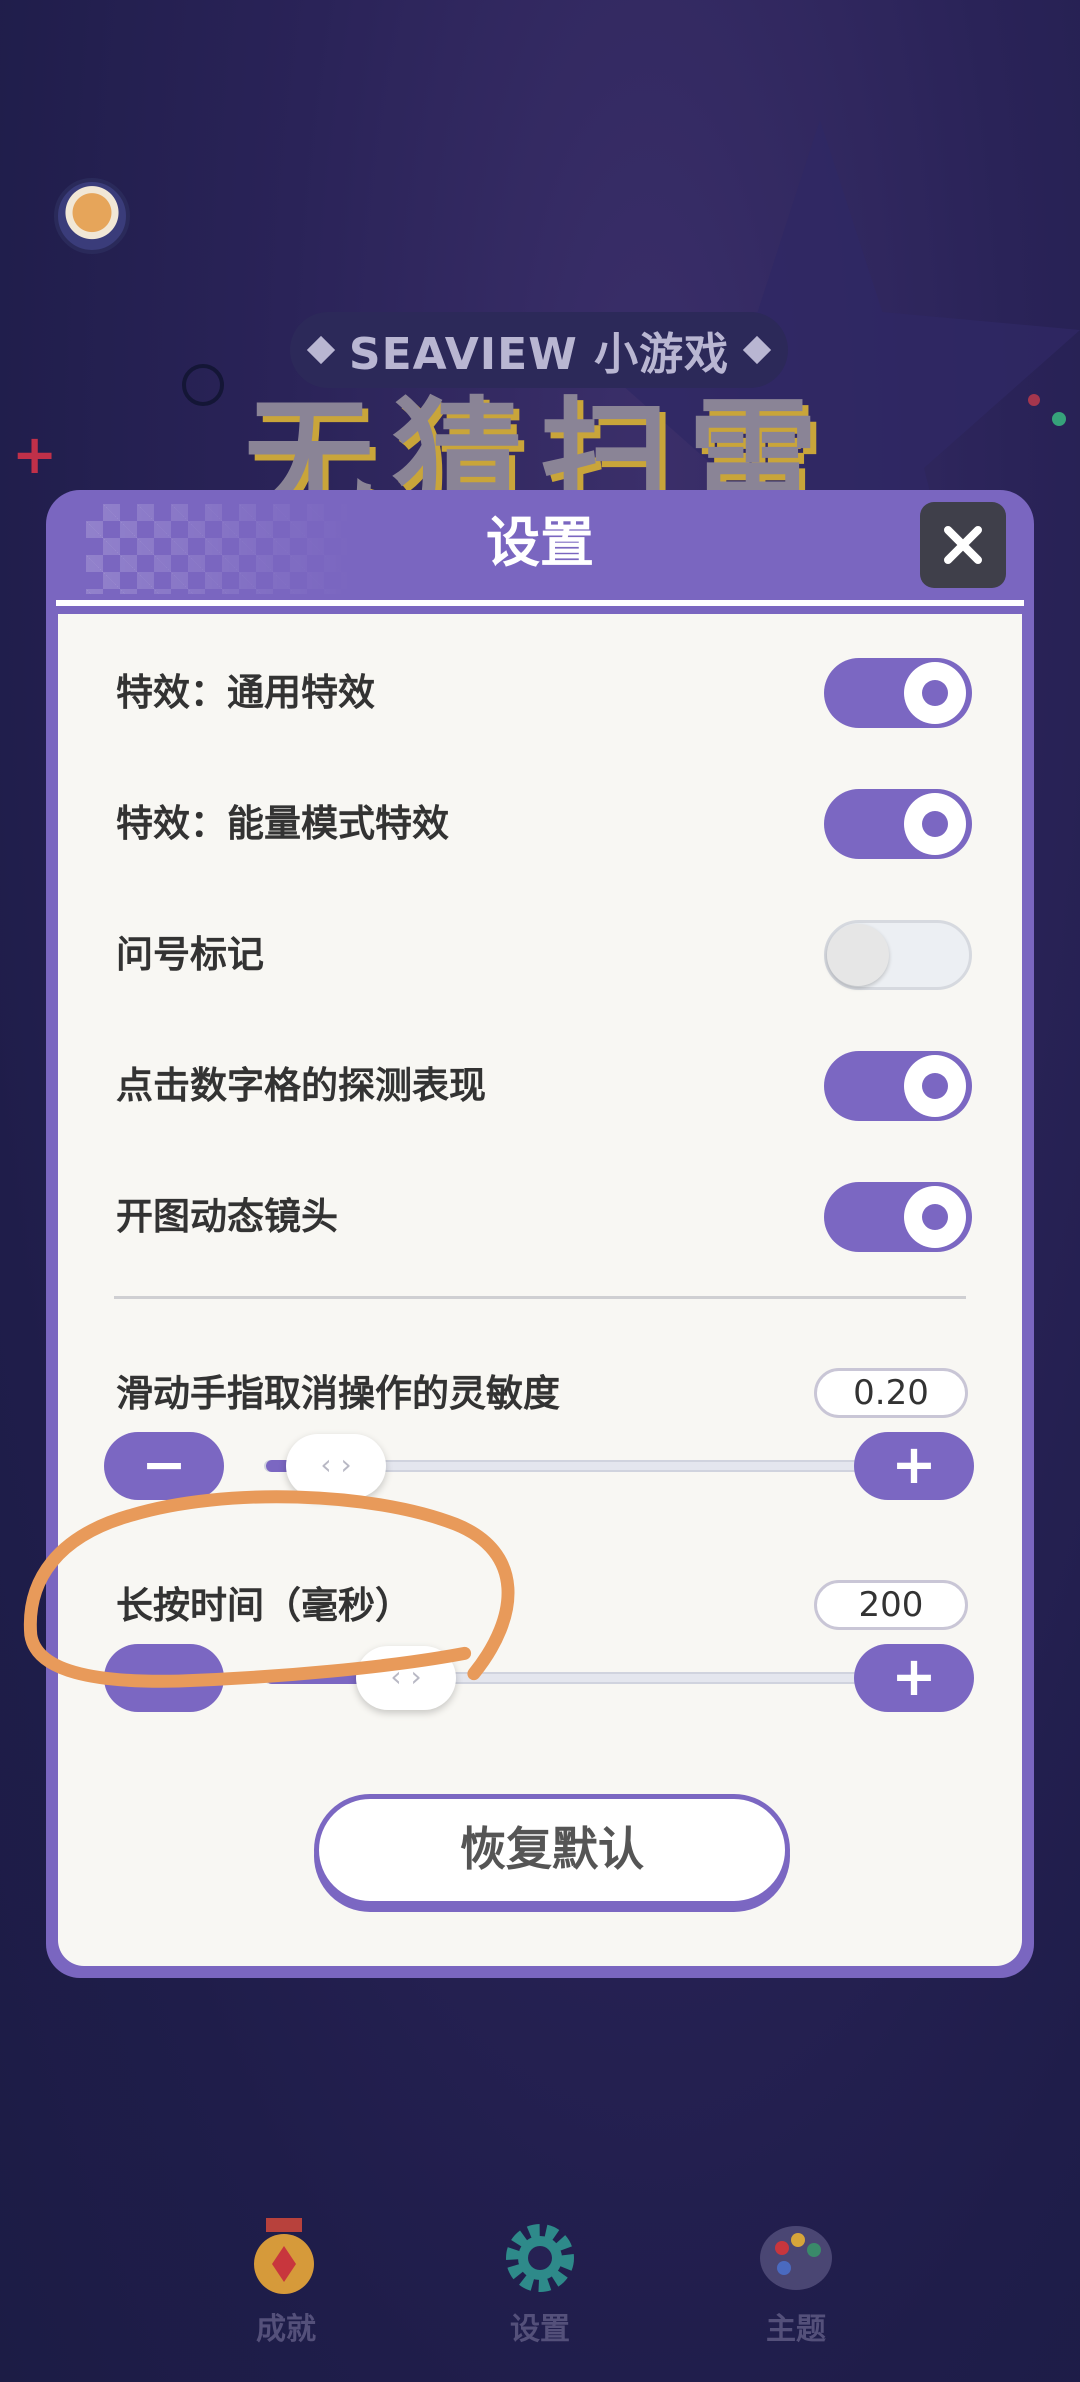 This screenshot has height=2382, width=1080. What do you see at coordinates (540, 824) in the screenshot?
I see `setting-row-energy-effects: 特效：能量模式特效` at bounding box center [540, 824].